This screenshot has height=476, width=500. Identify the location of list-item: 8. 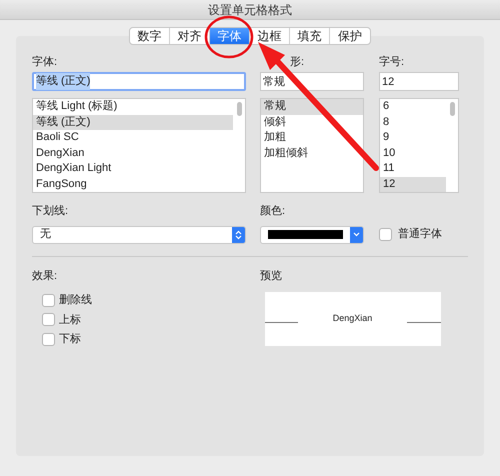
(413, 122).